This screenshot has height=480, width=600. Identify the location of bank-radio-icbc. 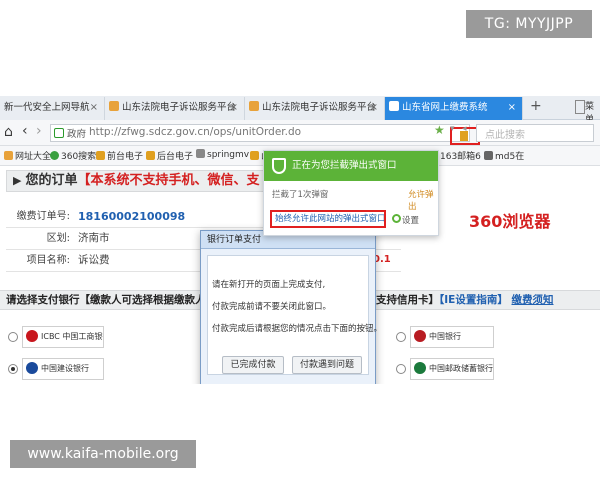
(13, 337).